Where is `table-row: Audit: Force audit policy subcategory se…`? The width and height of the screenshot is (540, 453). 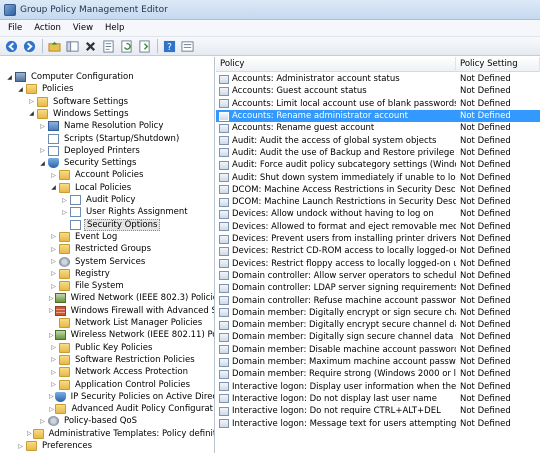
table-row: Audit: Force audit policy subcategory se… is located at coordinates (378, 165).